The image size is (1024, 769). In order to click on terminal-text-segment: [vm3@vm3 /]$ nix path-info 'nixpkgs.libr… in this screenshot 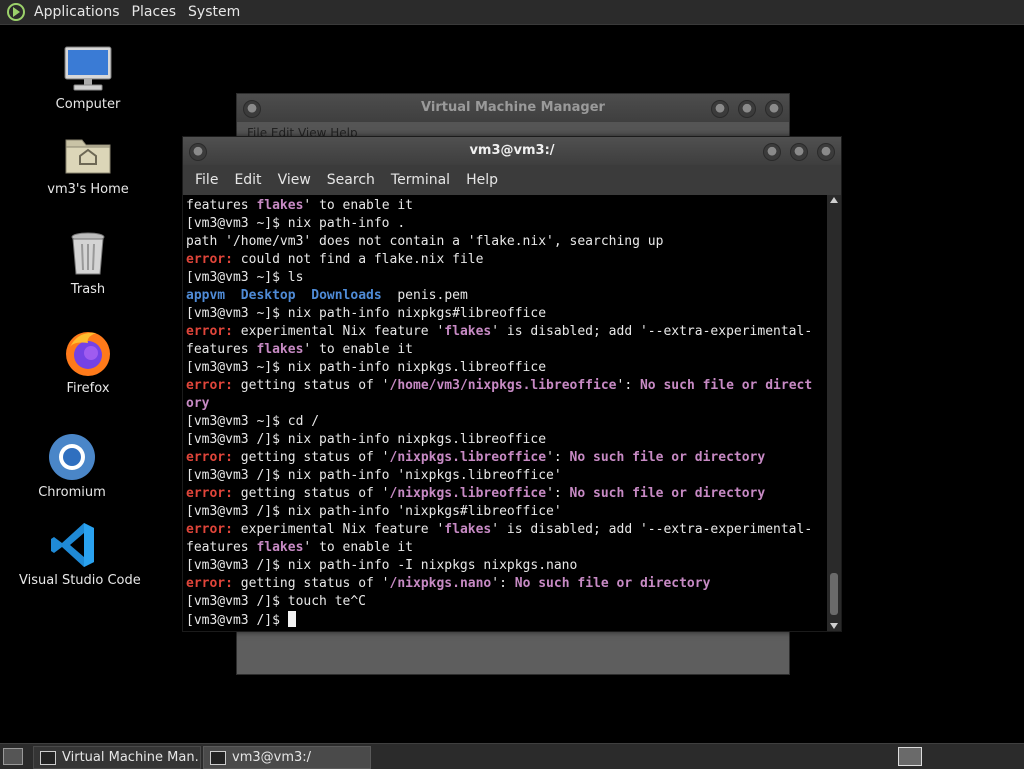, I will do `click(374, 475)`.